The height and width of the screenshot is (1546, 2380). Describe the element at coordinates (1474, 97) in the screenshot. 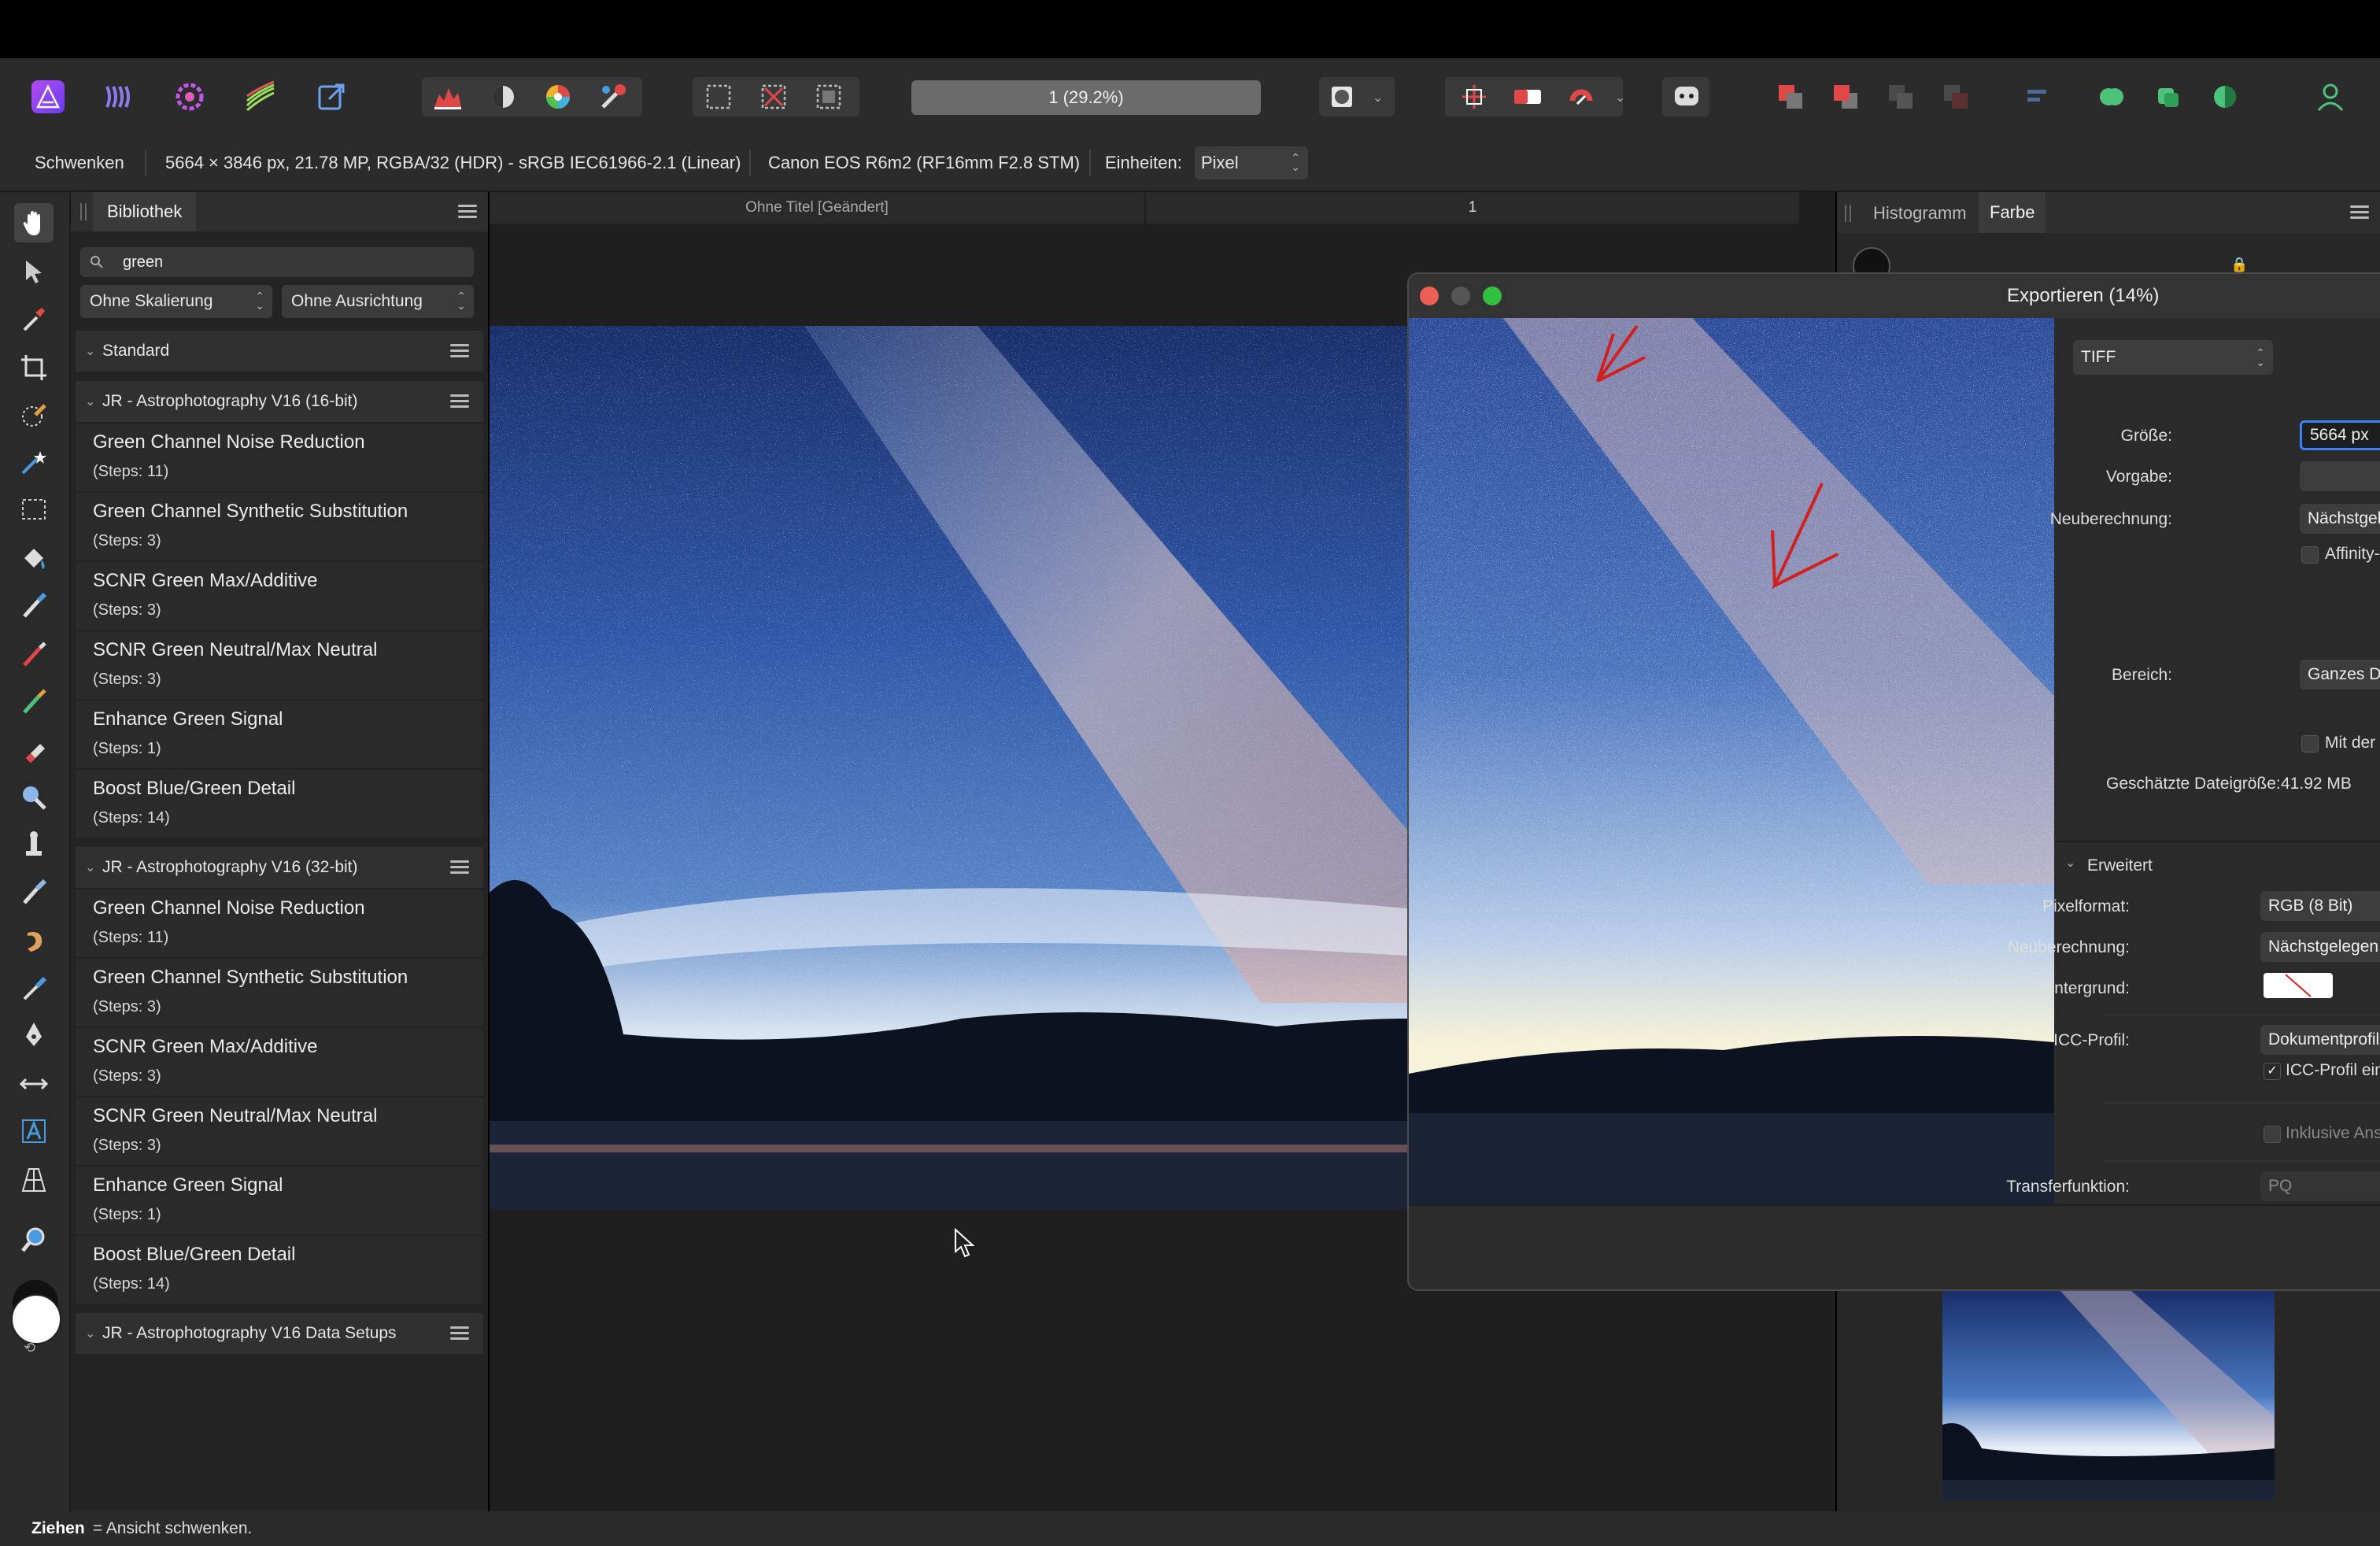

I see `snapping-icon` at that location.